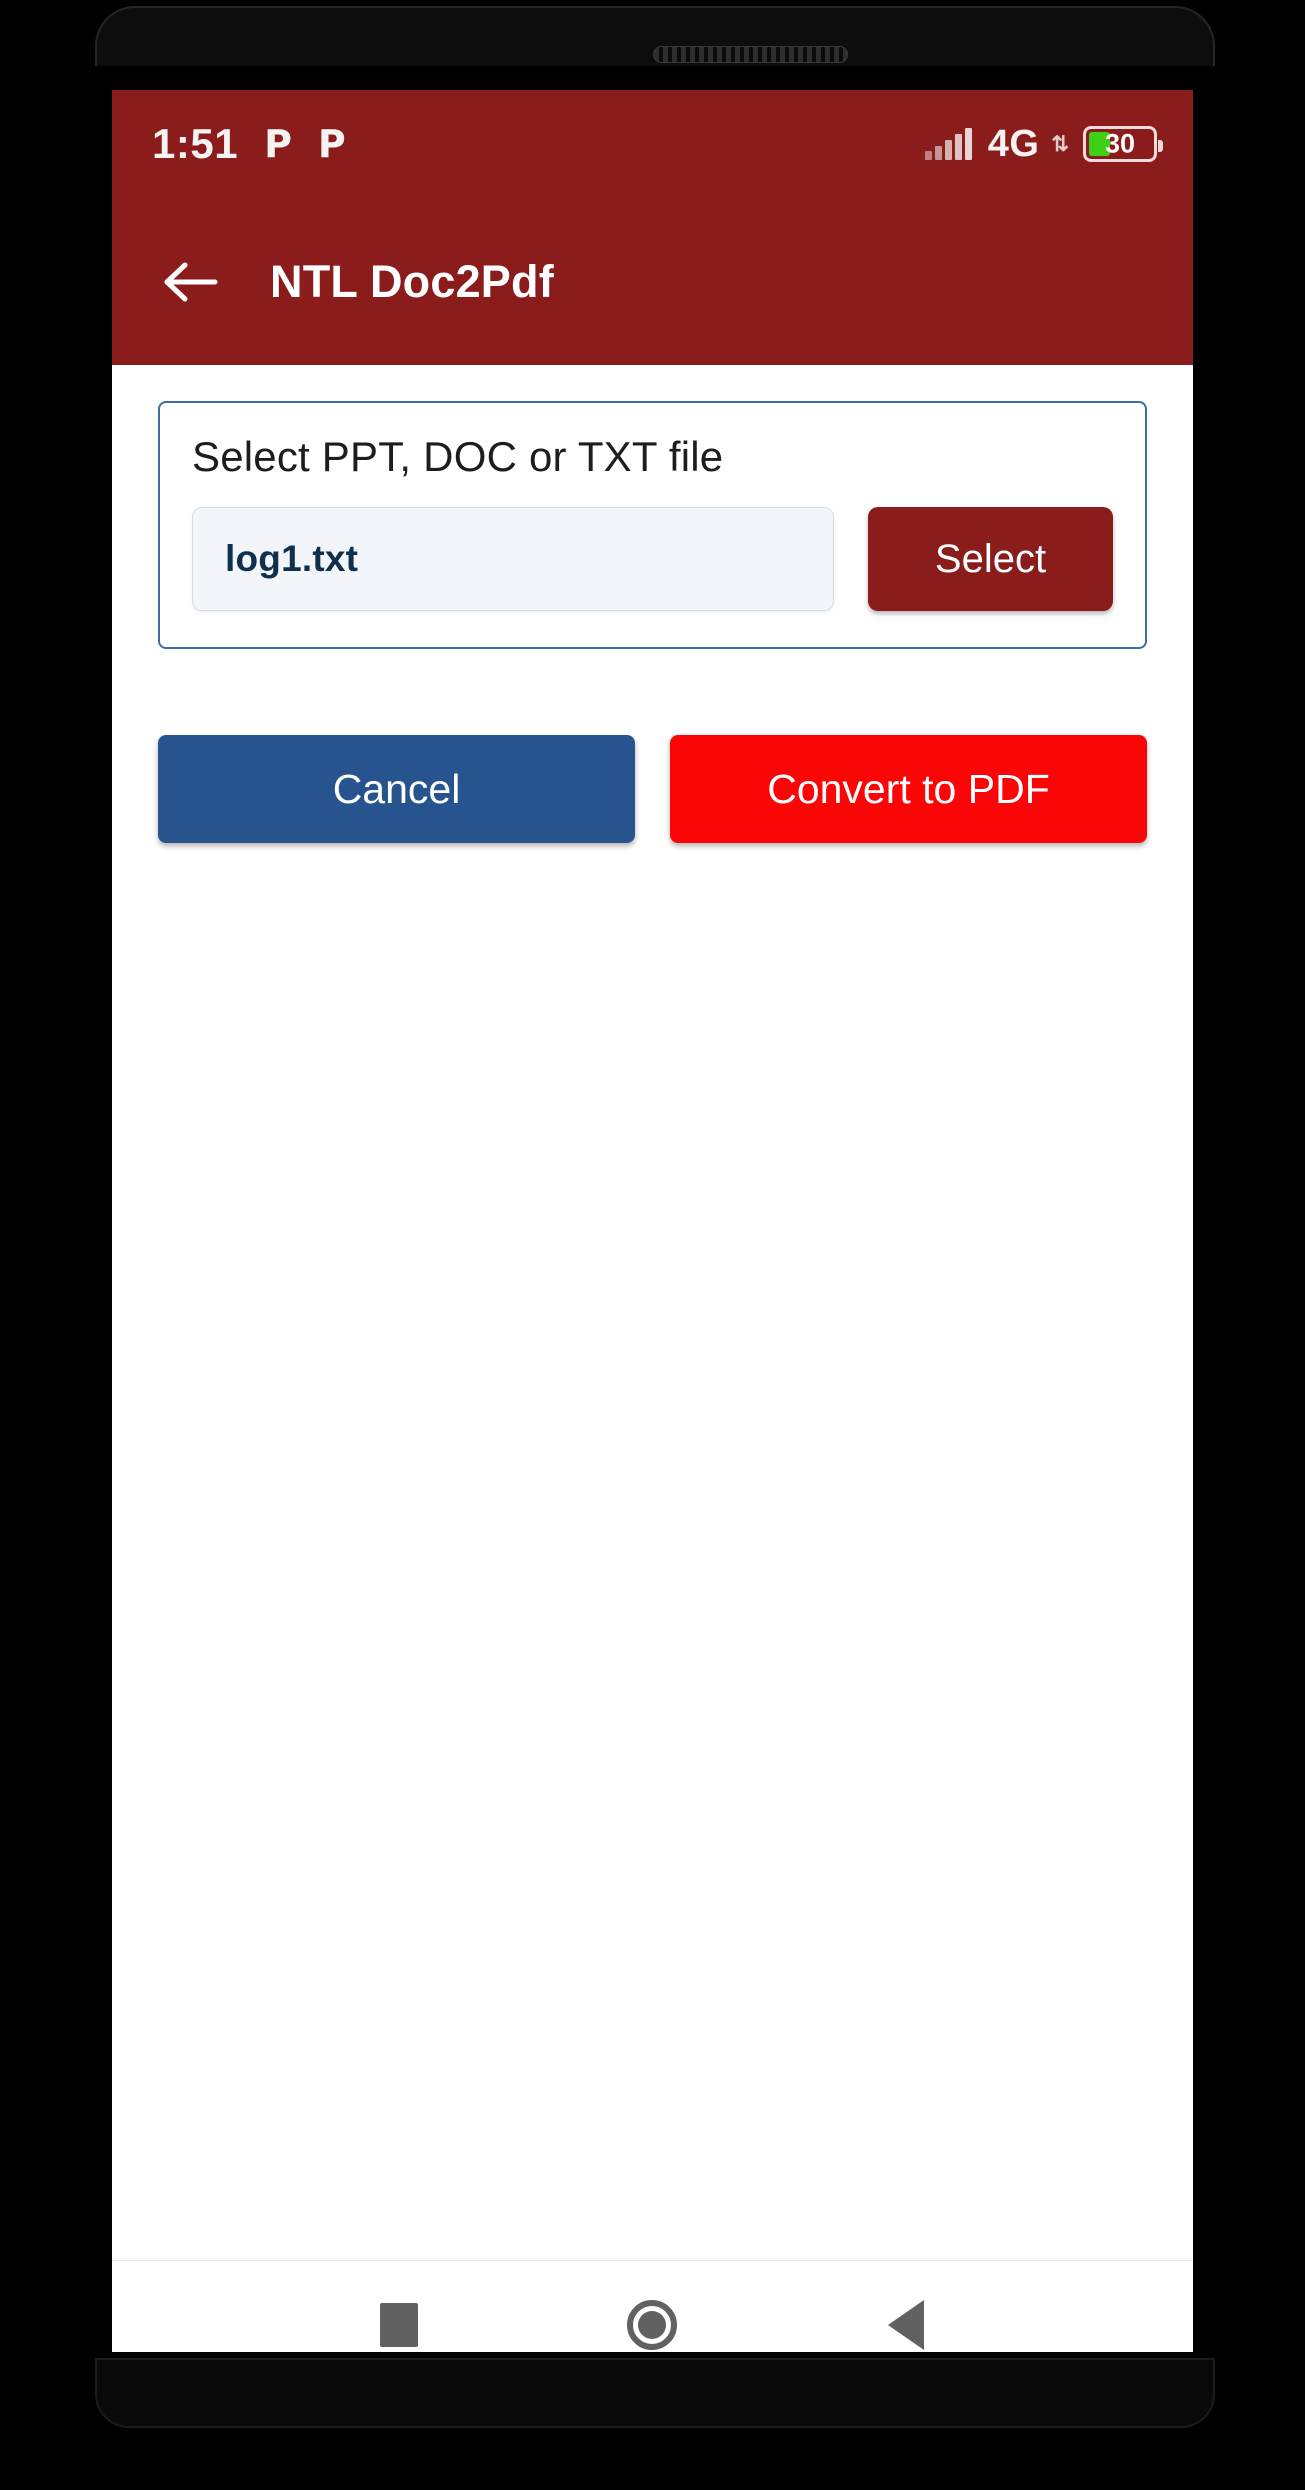  I want to click on status-time: 1:51, so click(195, 143).